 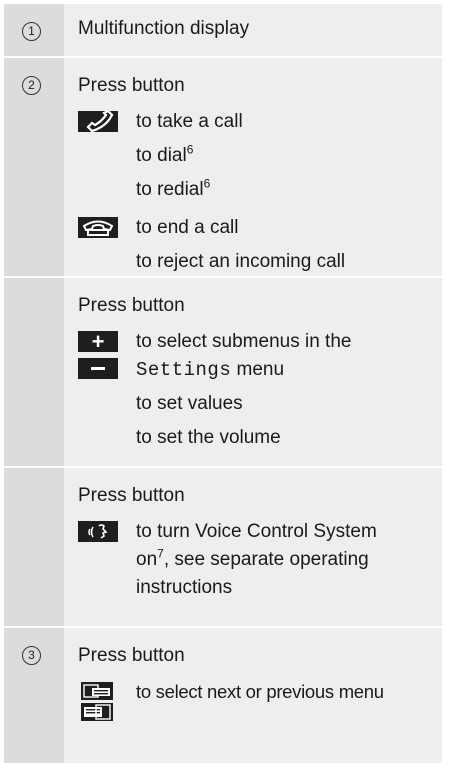 What do you see at coordinates (260, 691) in the screenshot?
I see `select-menu-text: to select next or previous menu` at bounding box center [260, 691].